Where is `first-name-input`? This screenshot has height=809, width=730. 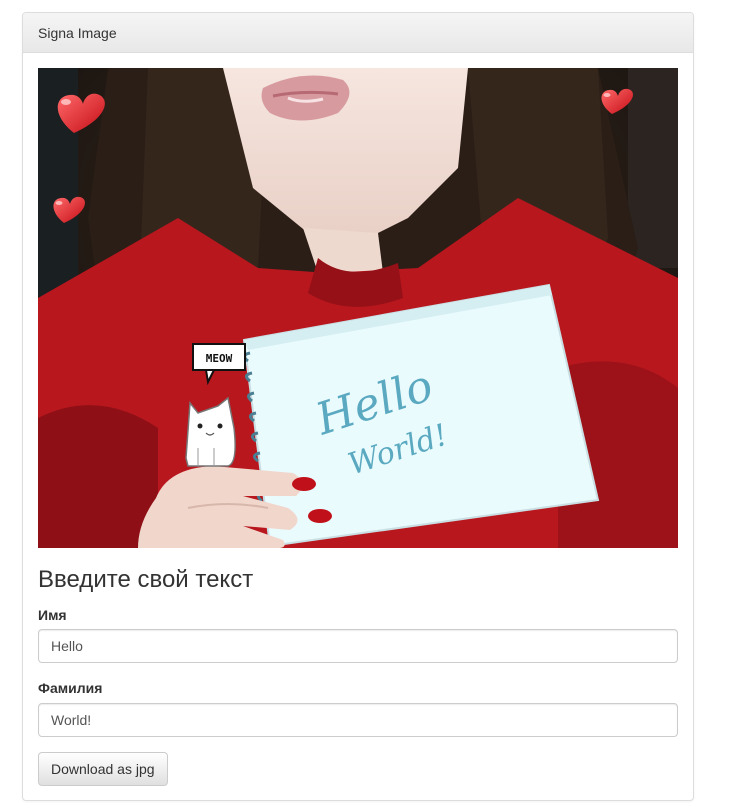 first-name-input is located at coordinates (358, 646).